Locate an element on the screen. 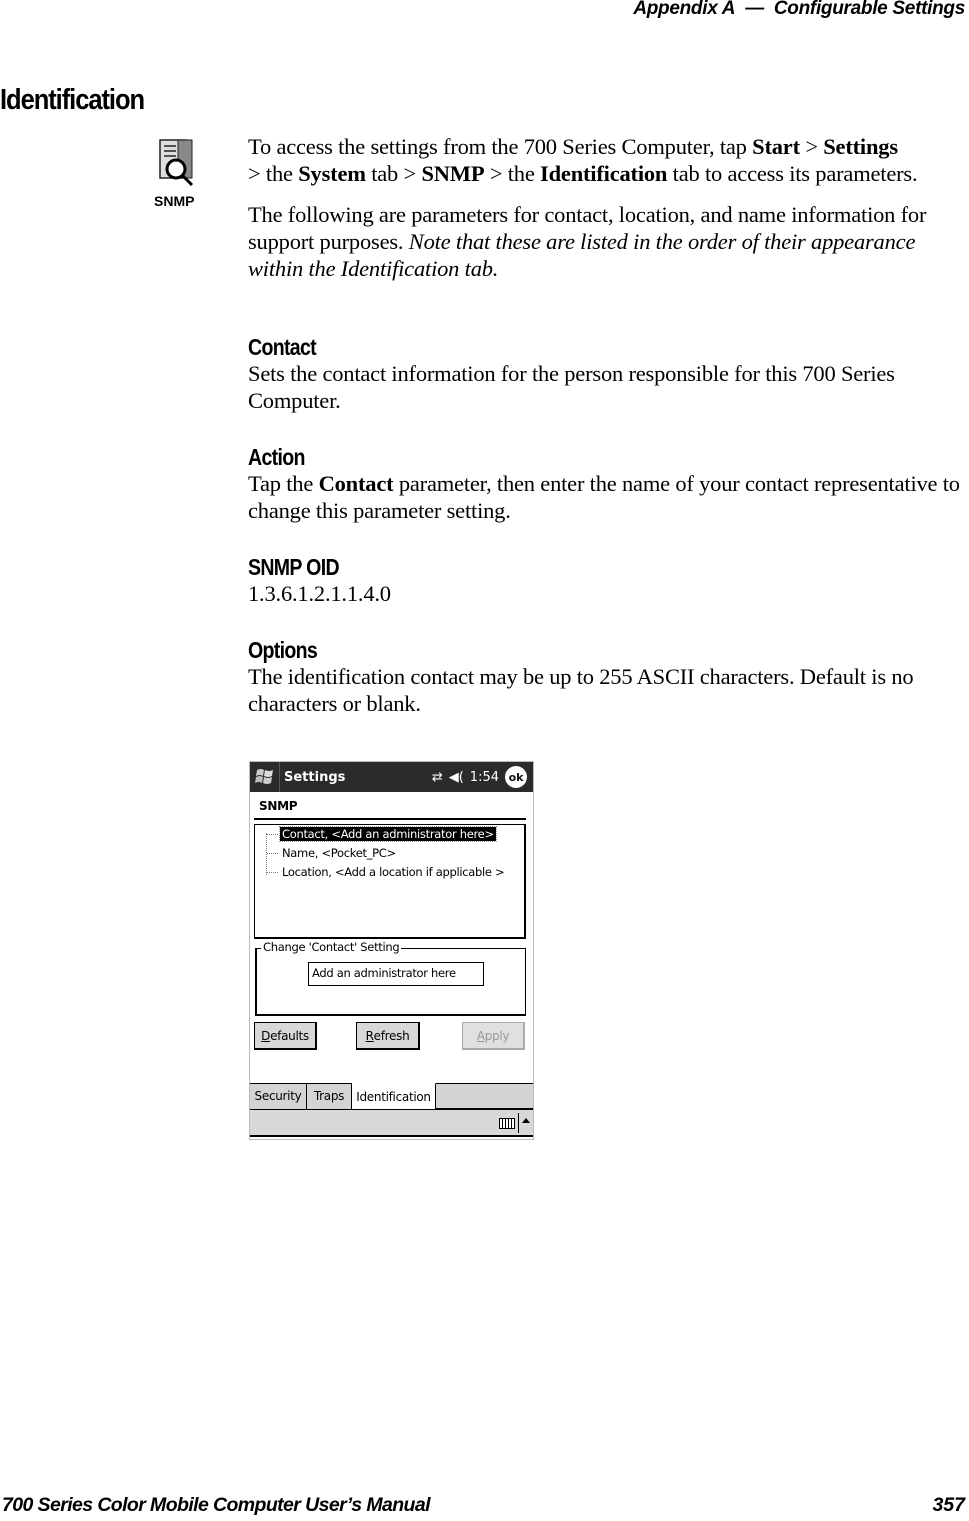 The image size is (969, 1521). ok-button: ok is located at coordinates (516, 777).